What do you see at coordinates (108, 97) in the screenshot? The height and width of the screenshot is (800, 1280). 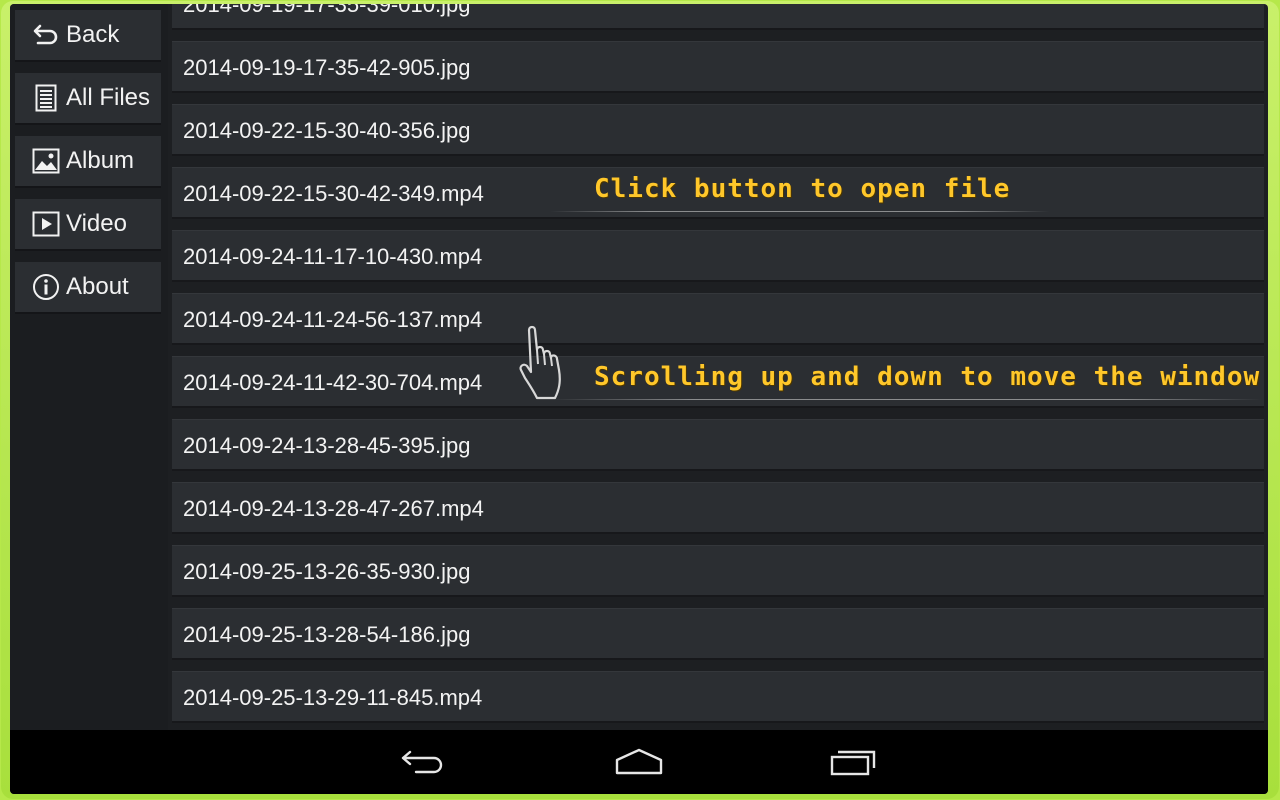 I see `sidebar-item-label: All Files` at bounding box center [108, 97].